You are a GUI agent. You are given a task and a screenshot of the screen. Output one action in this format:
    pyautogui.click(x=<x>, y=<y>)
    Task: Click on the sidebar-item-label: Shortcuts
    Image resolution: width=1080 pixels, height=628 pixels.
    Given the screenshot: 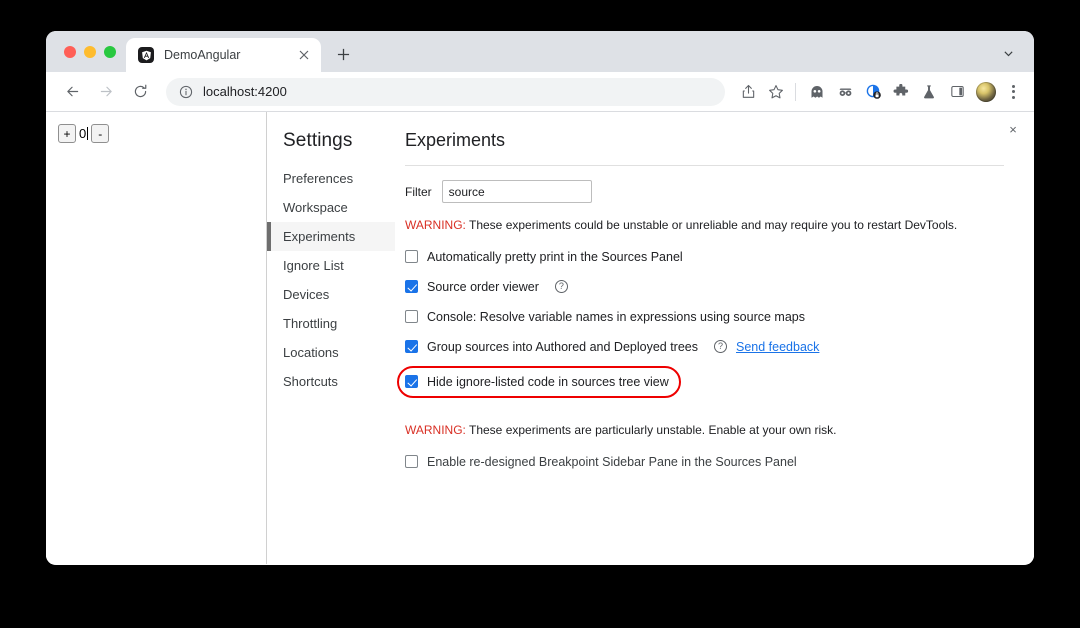 What is the action you would take?
    pyautogui.click(x=310, y=381)
    